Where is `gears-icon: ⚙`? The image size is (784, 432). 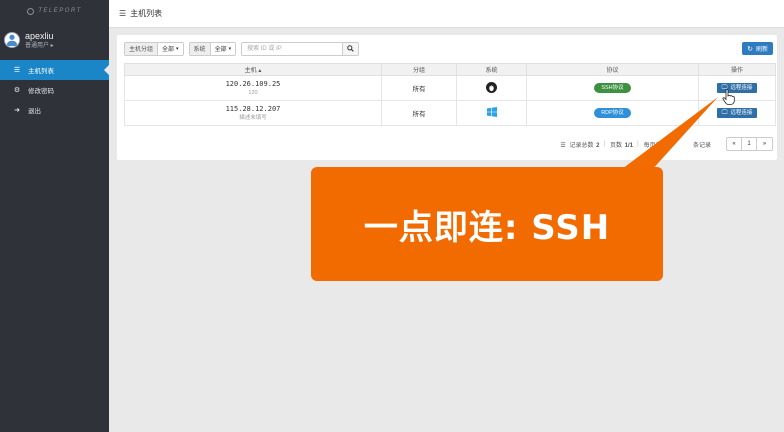
gears-icon: ⚙ is located at coordinates (17, 90).